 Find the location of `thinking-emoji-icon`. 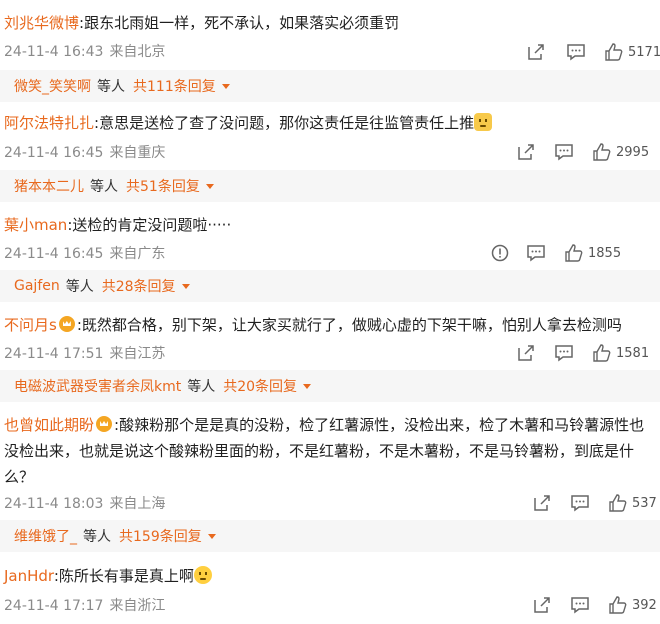

thinking-emoji-icon is located at coordinates (202, 575).